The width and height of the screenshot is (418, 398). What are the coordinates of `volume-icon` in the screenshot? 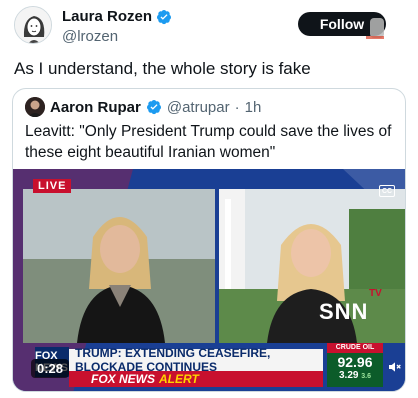 It's located at (395, 367).